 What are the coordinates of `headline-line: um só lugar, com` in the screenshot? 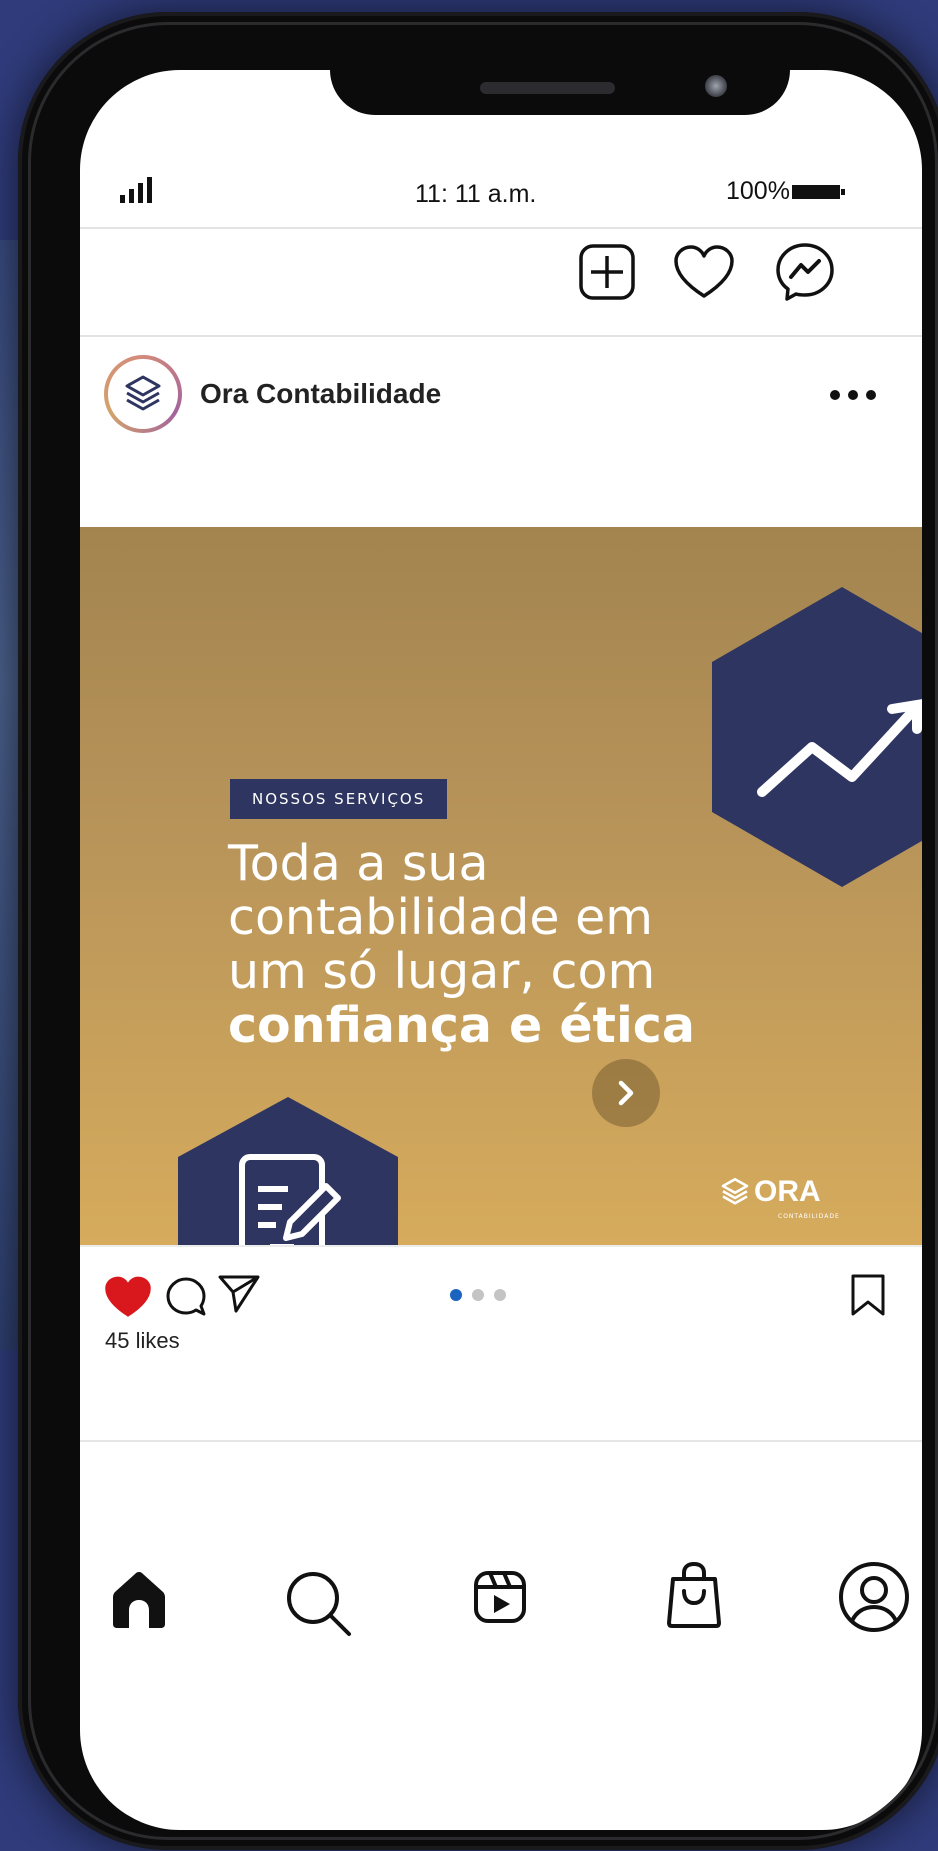 It's located at (442, 971).